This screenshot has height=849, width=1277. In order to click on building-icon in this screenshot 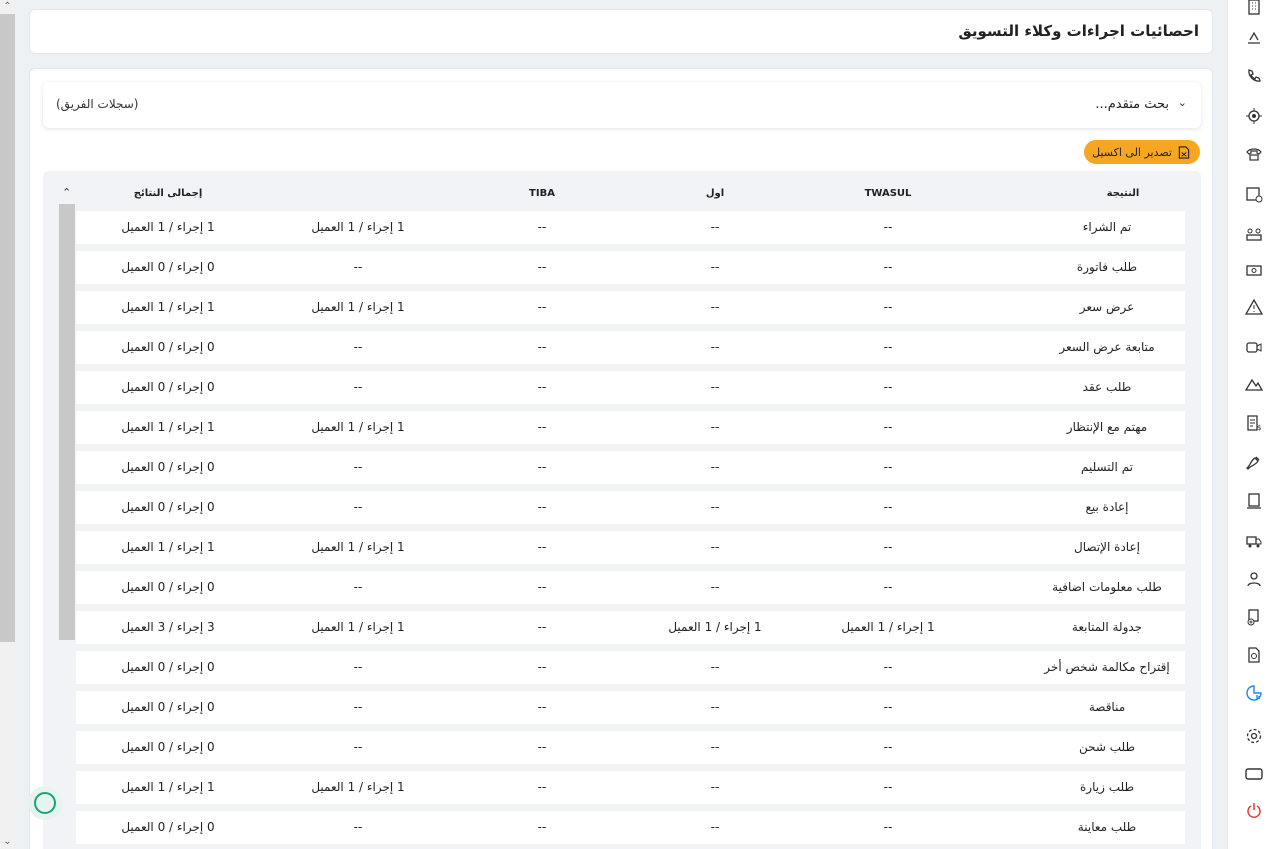, I will do `click(1254, 8)`.